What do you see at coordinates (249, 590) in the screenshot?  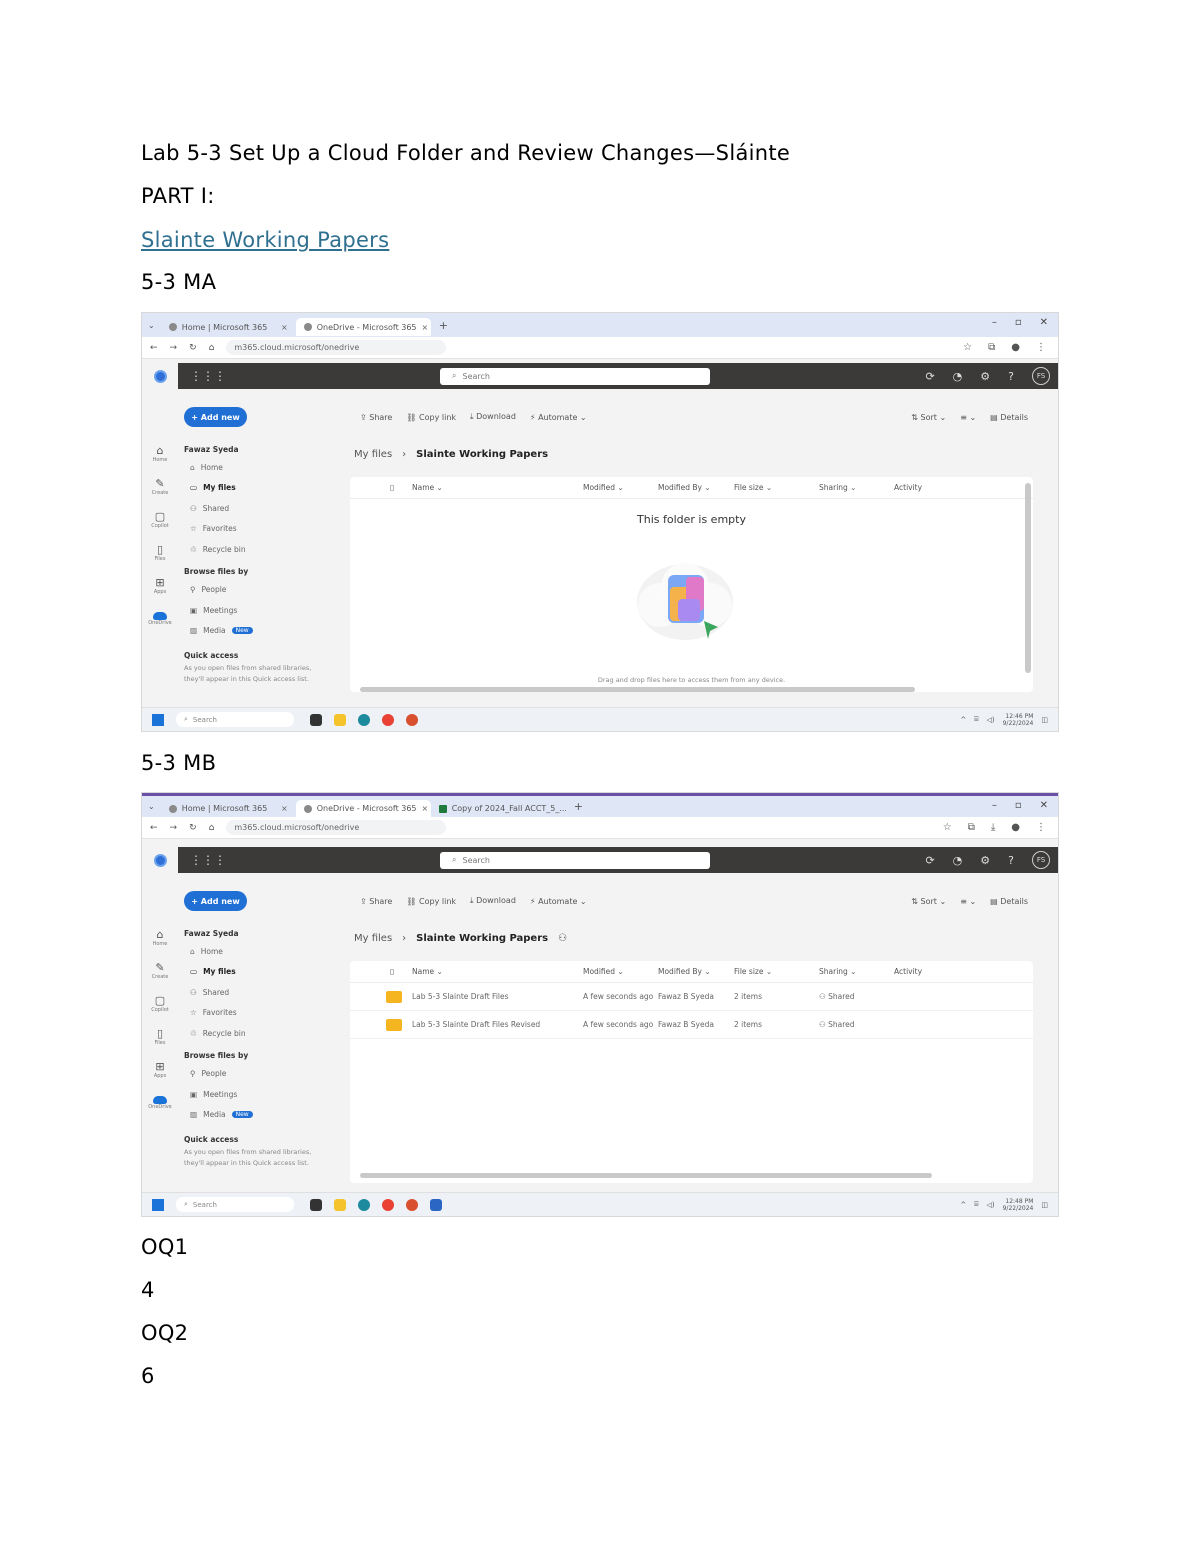 I see `nav-people: ⚲ People` at bounding box center [249, 590].